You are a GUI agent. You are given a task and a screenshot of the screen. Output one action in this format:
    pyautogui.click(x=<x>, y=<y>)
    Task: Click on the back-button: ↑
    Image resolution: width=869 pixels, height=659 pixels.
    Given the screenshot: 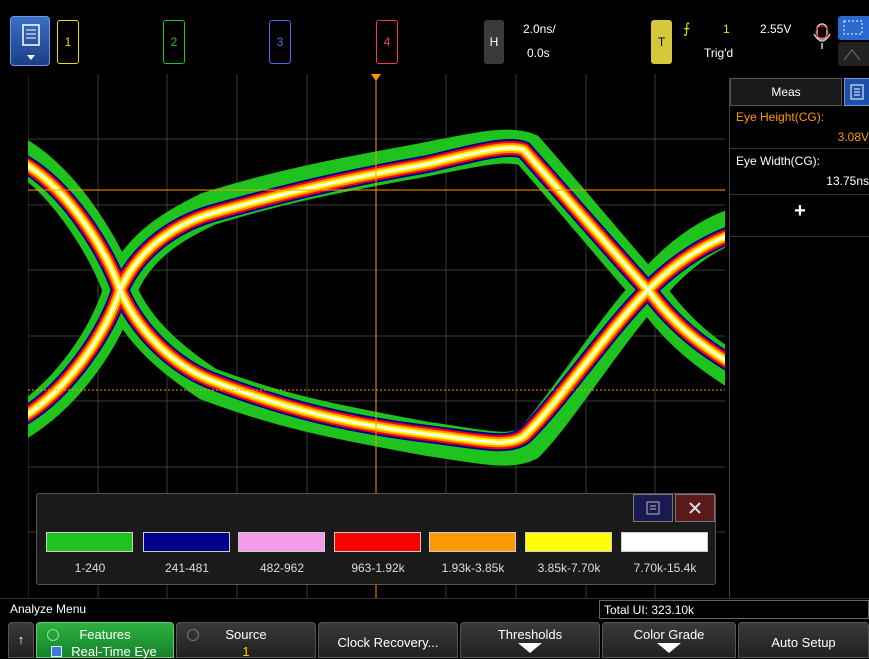 What is the action you would take?
    pyautogui.click(x=21, y=640)
    